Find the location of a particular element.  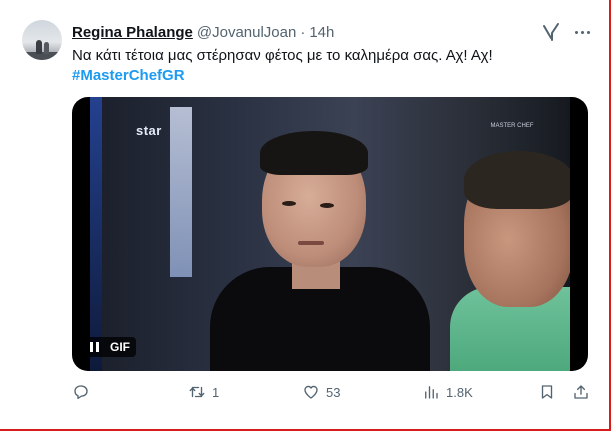

stage-light-panel is located at coordinates (181, 192).